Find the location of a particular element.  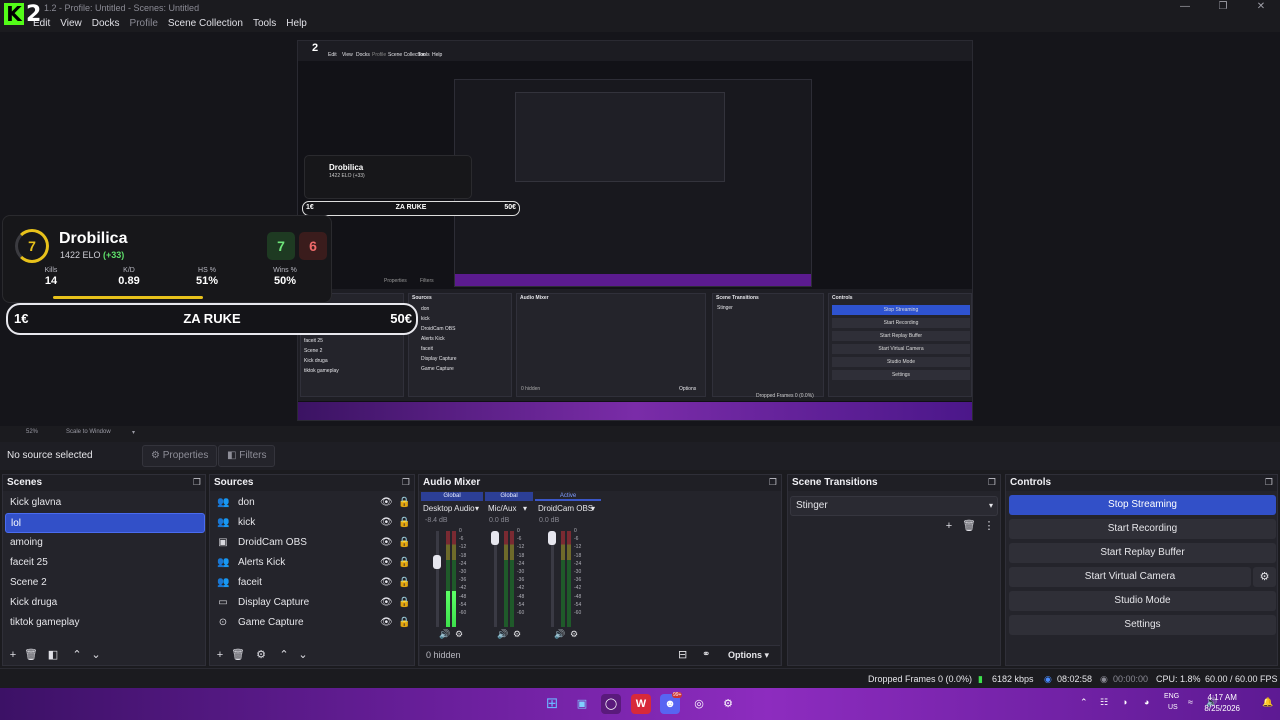

channel-name: Desktop Audio is located at coordinates (449, 508).